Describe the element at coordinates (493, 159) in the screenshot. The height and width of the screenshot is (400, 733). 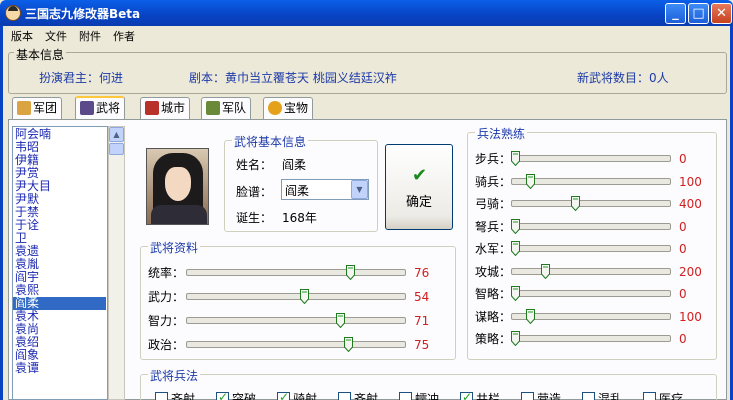
I see `troop-skill-label: 步兵：` at that location.